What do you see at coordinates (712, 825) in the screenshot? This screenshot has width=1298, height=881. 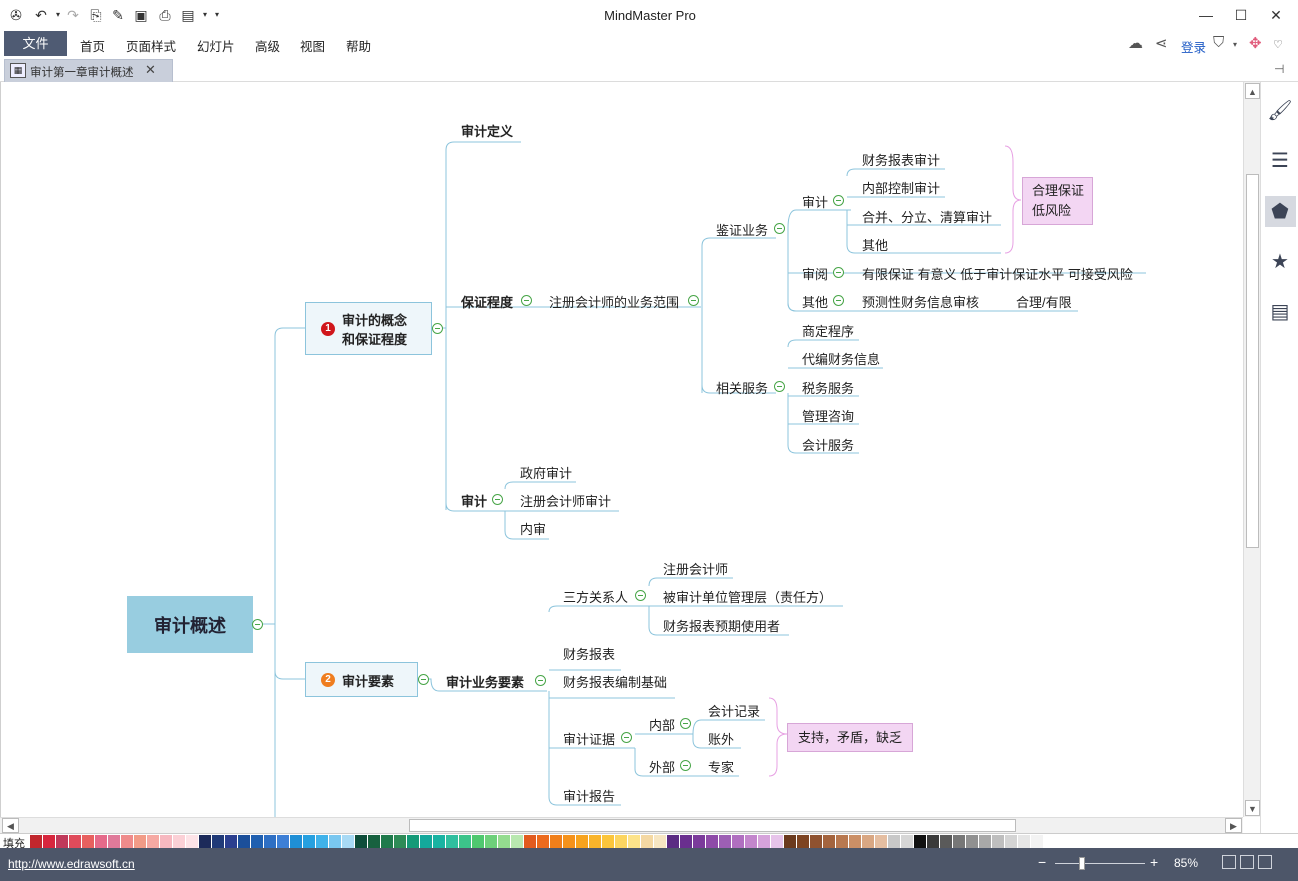 I see `horizontal-scroll-thumb` at bounding box center [712, 825].